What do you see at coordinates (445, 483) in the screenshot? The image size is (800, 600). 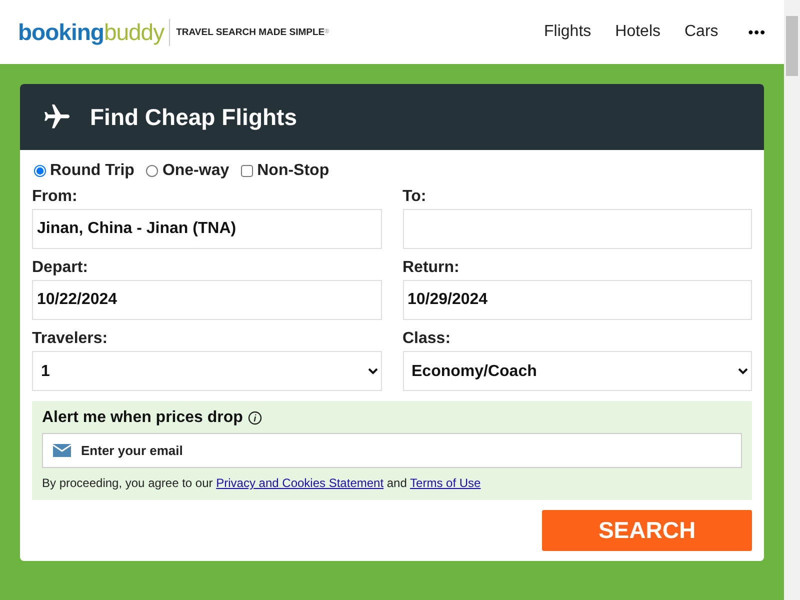 I see `terms-link: Terms of Use` at bounding box center [445, 483].